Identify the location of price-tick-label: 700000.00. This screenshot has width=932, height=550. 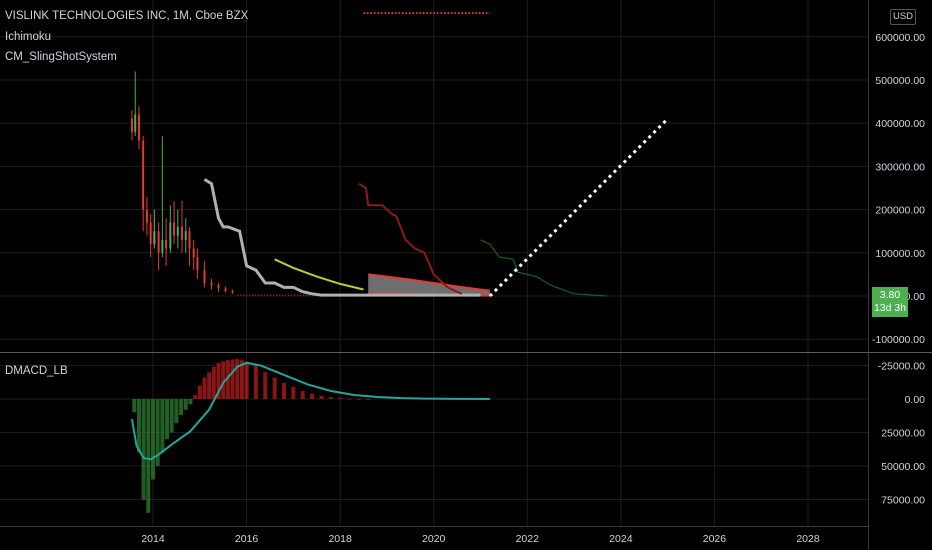
(900, 0).